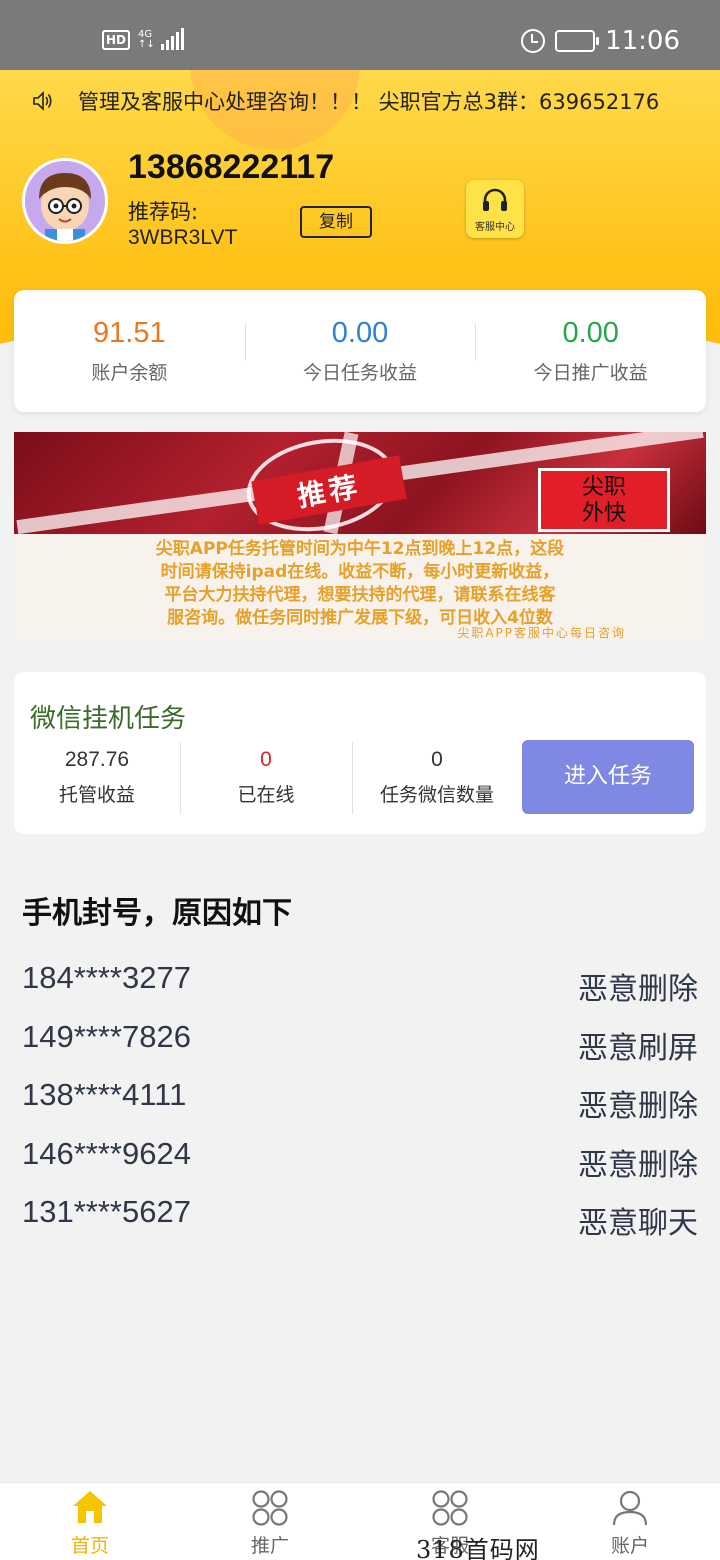 This screenshot has height=1560, width=720. Describe the element at coordinates (163, 212) in the screenshot. I see `referral-label: 推荐码:` at that location.